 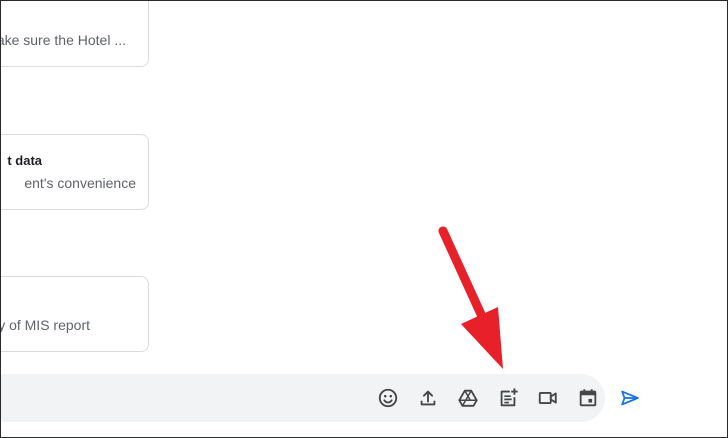 I want to click on google-drive-icon, so click(x=468, y=398).